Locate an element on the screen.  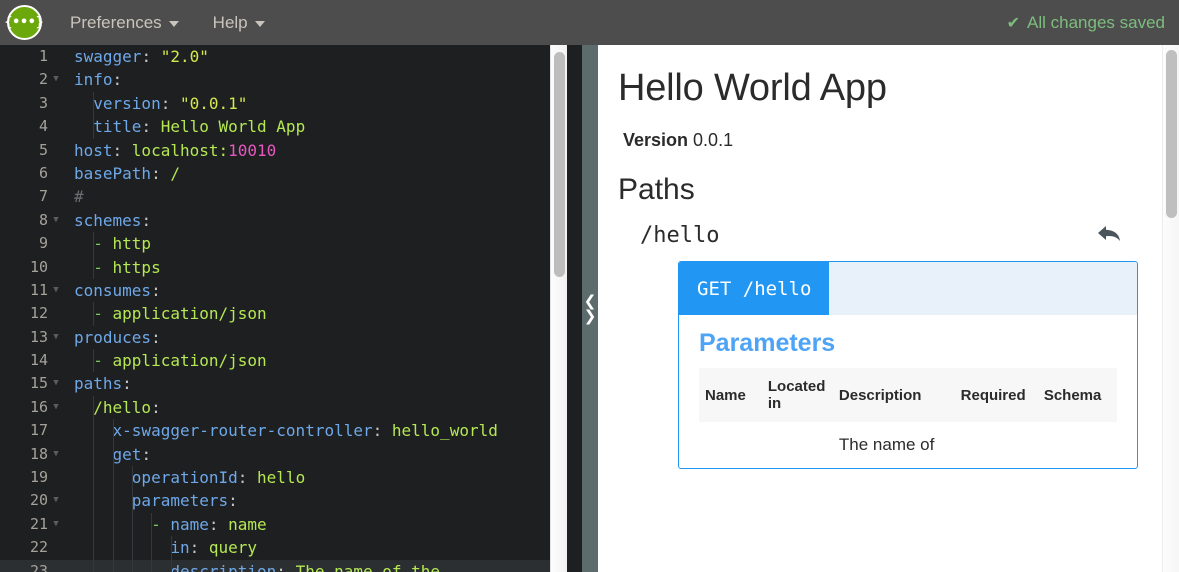
menu-help: Help is located at coordinates (239, 22).